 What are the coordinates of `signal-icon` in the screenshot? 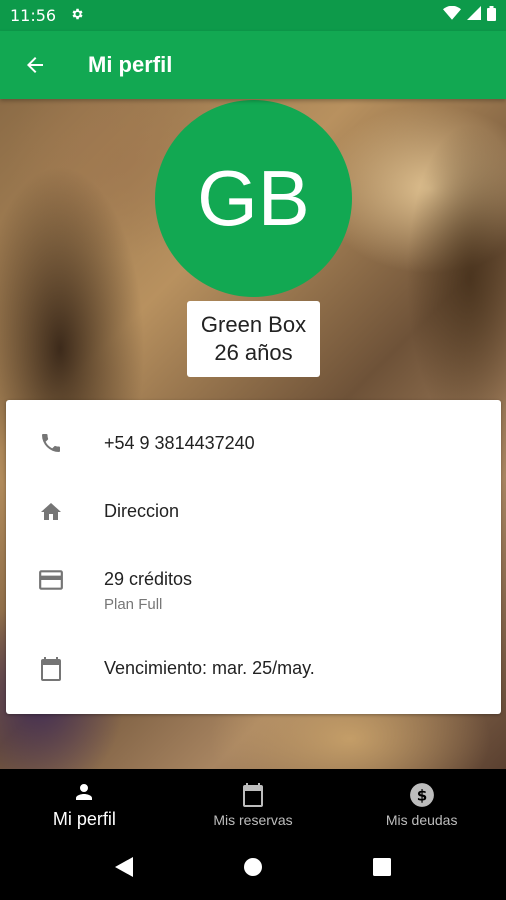 It's located at (474, 15).